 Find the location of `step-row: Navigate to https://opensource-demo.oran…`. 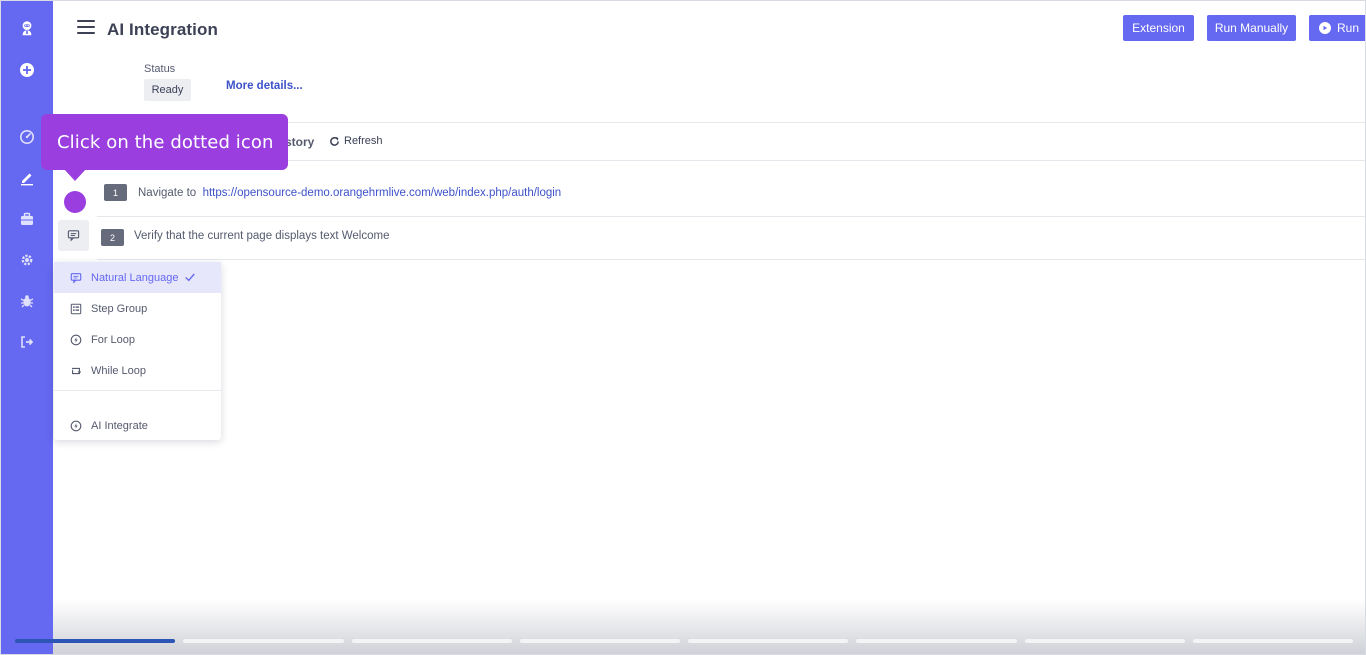

step-row: Navigate to https://opensource-demo.oran… is located at coordinates (349, 193).